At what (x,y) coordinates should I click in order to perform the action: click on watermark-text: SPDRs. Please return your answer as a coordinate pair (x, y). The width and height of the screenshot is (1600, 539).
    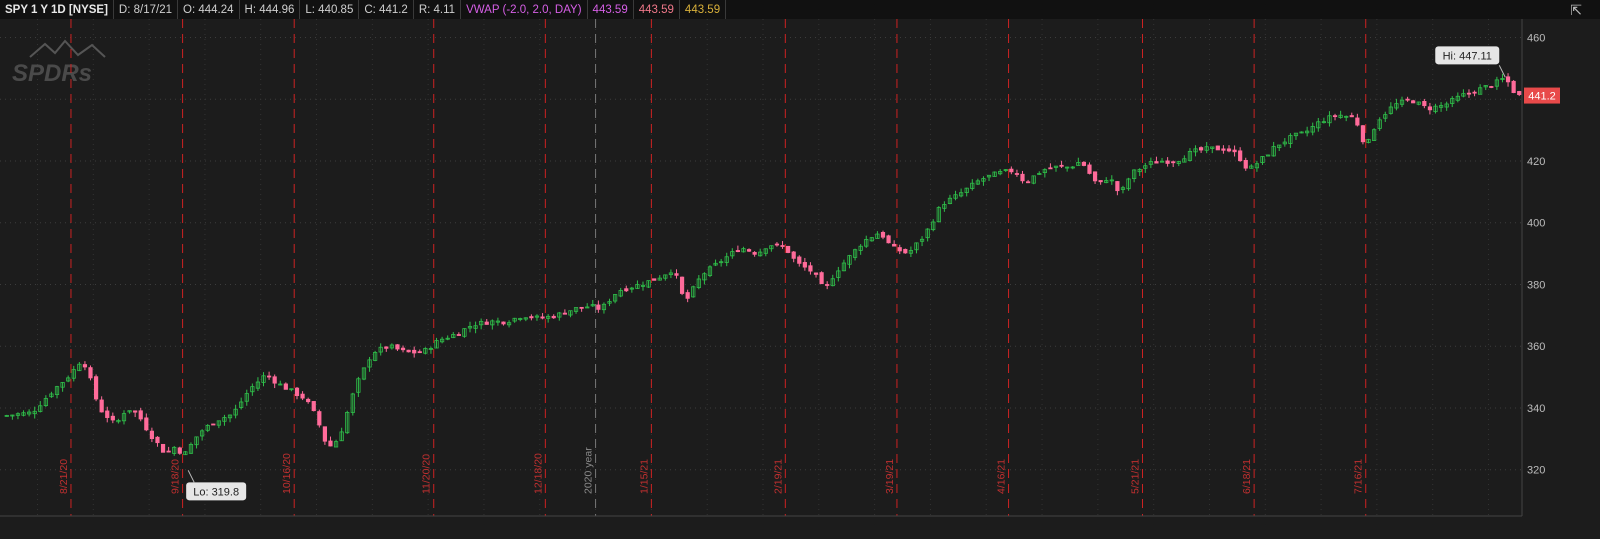
    Looking at the image, I should click on (52, 73).